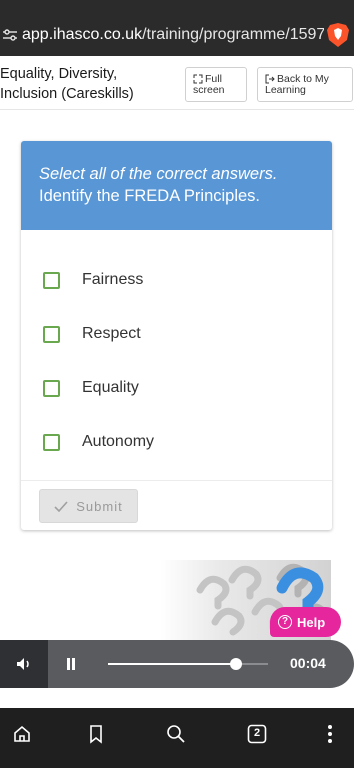 This screenshot has width=354, height=768. I want to click on seek-handle, so click(236, 664).